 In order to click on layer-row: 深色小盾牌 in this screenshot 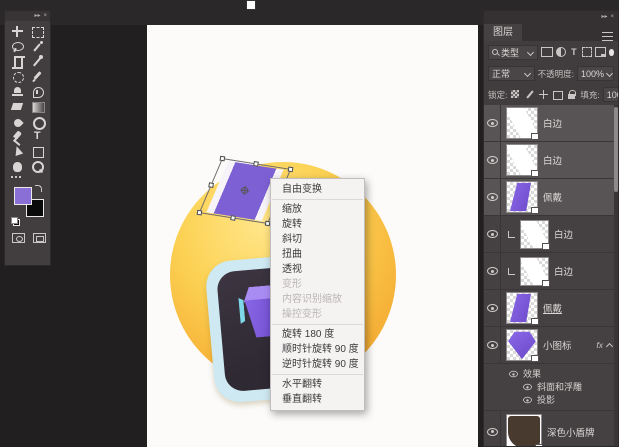, I will do `click(551, 428)`.